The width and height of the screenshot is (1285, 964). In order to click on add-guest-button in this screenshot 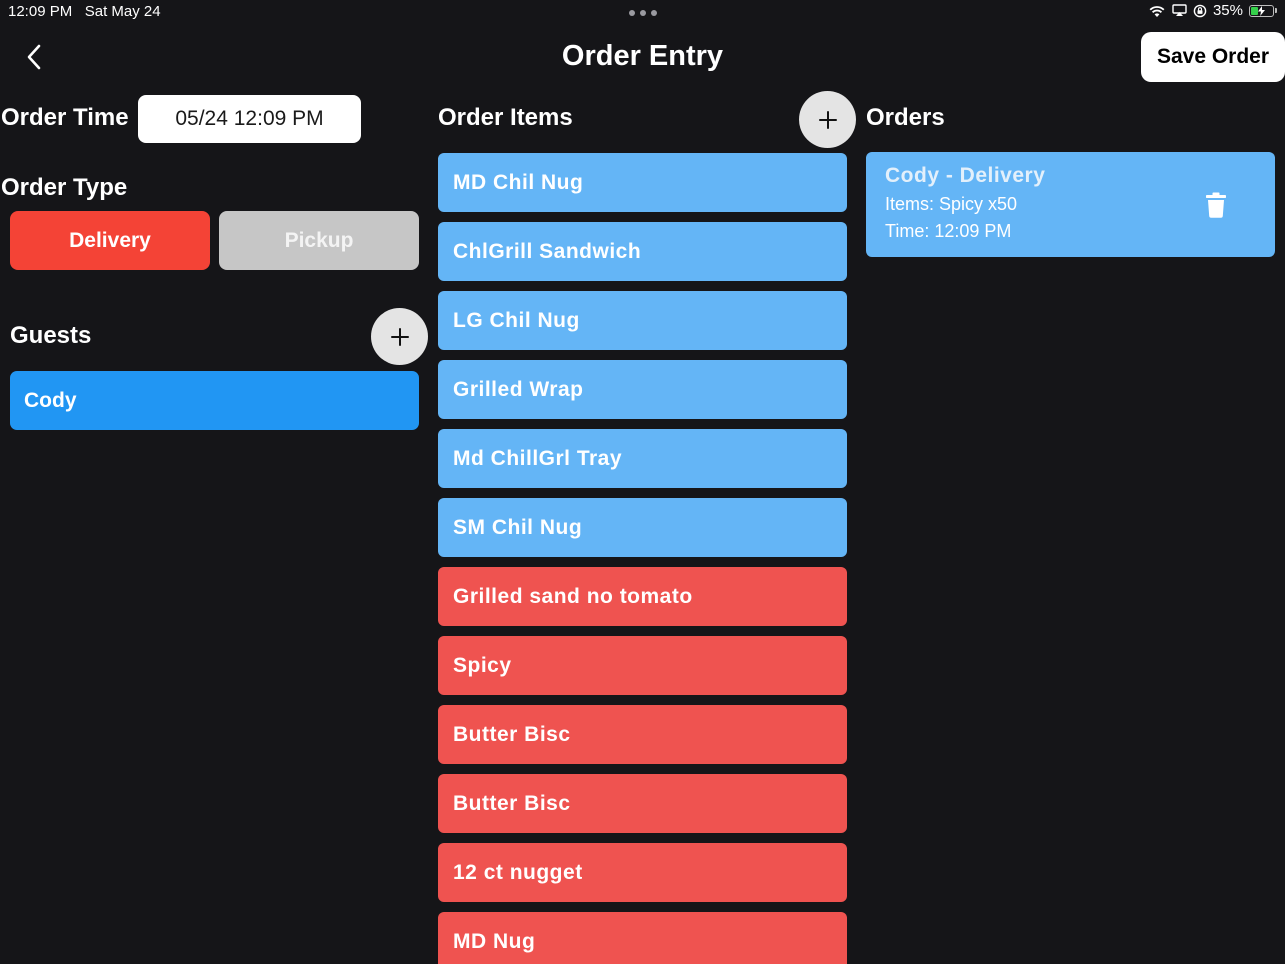, I will do `click(399, 336)`.